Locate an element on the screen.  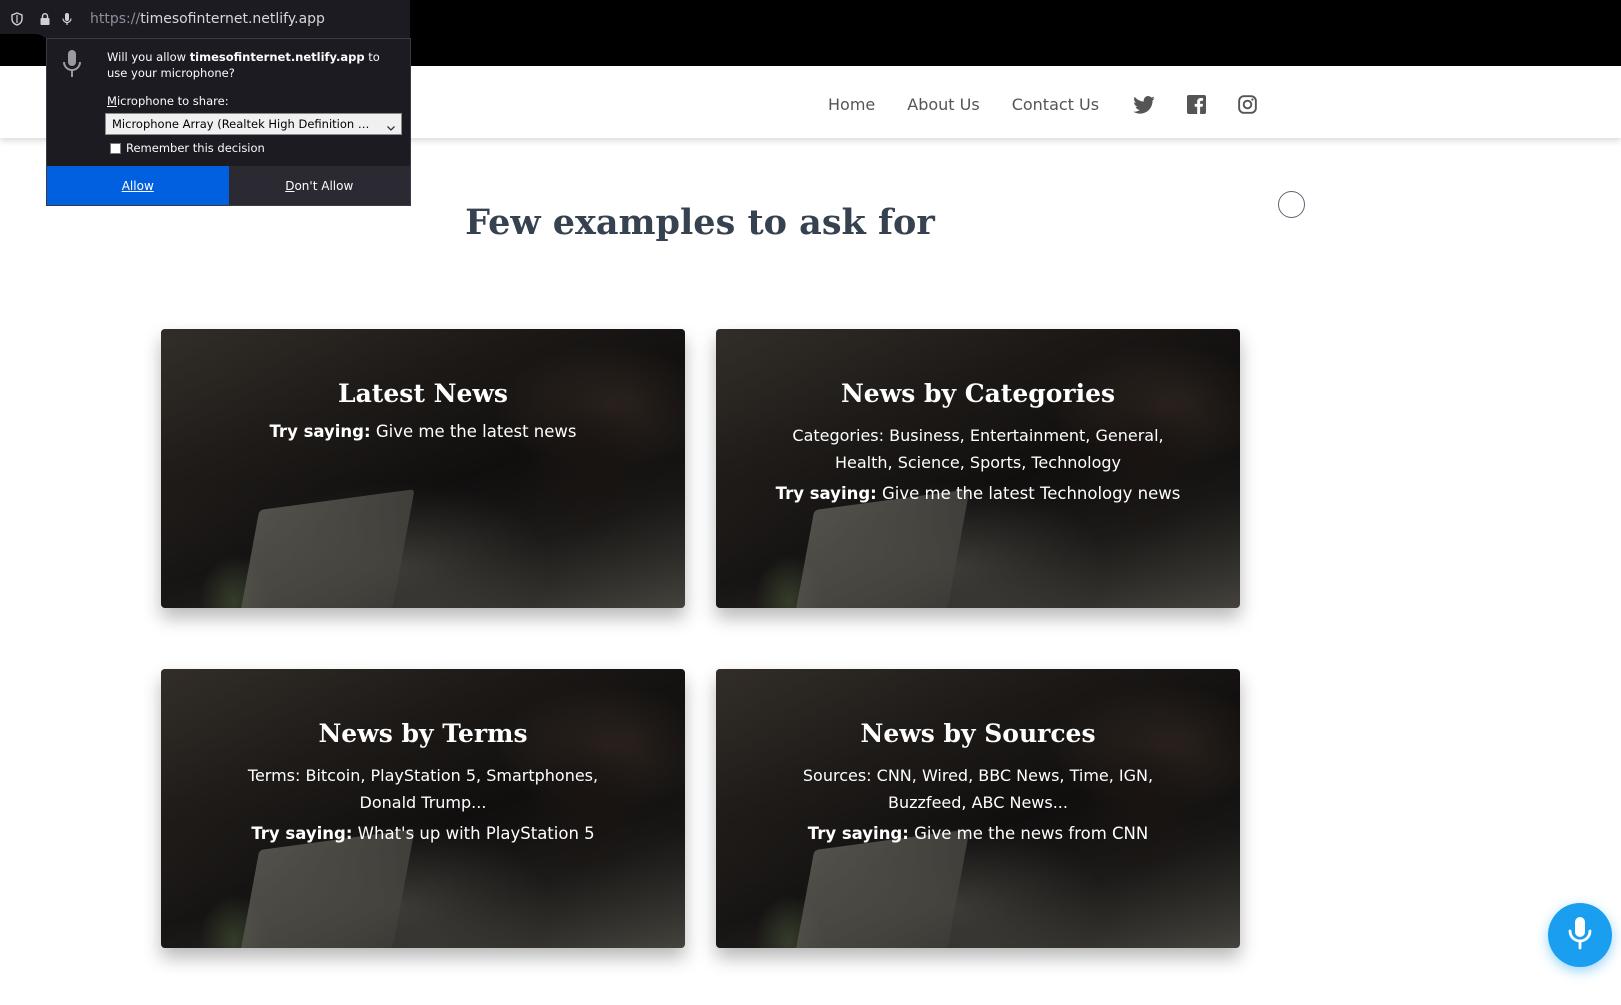
deny-accesskey: D is located at coordinates (290, 185).